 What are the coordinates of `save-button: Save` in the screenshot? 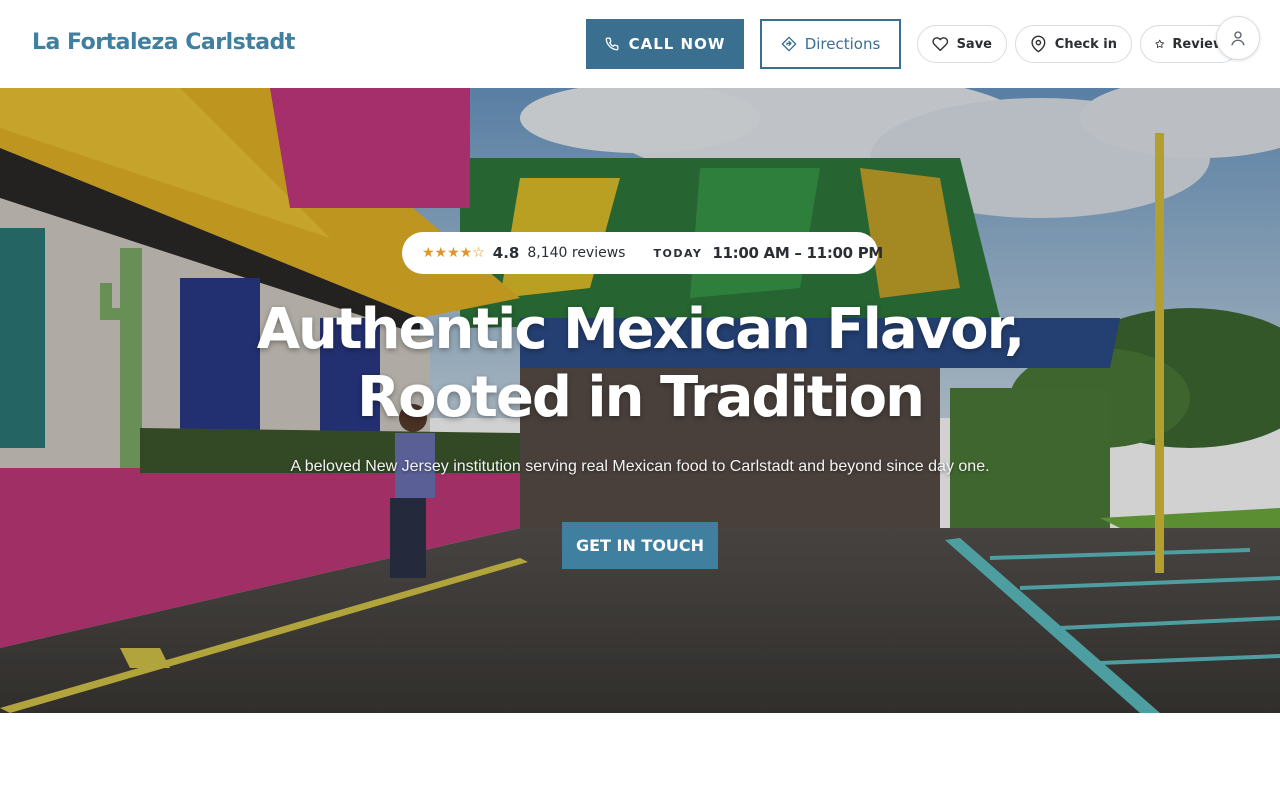 It's located at (962, 44).